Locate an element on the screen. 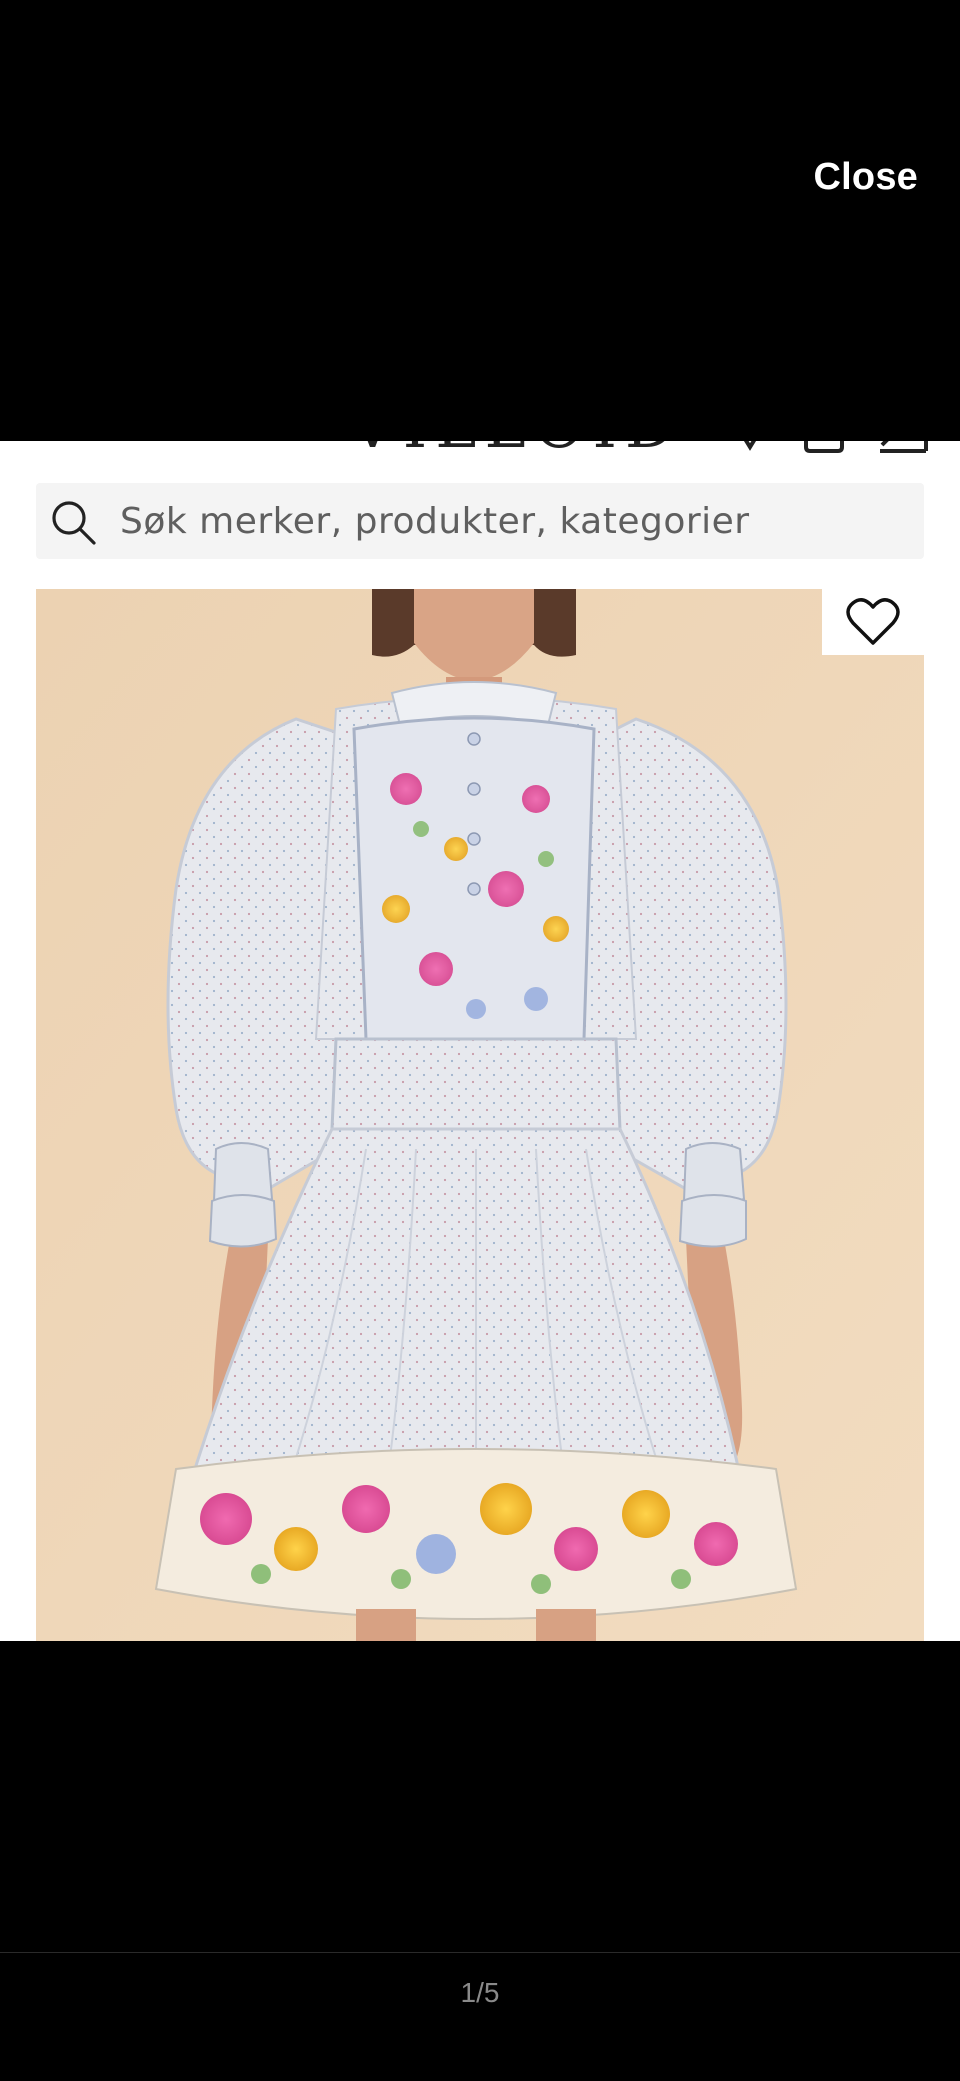 The width and height of the screenshot is (960, 2081). cart-icon is located at coordinates (903, 449).